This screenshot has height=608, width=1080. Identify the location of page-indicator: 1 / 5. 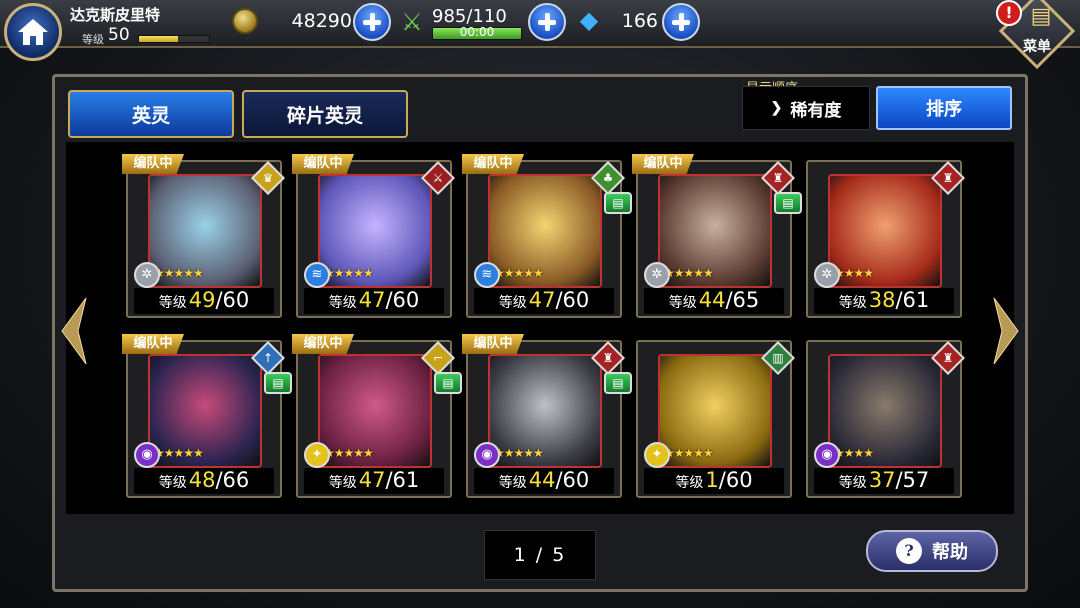
(540, 555).